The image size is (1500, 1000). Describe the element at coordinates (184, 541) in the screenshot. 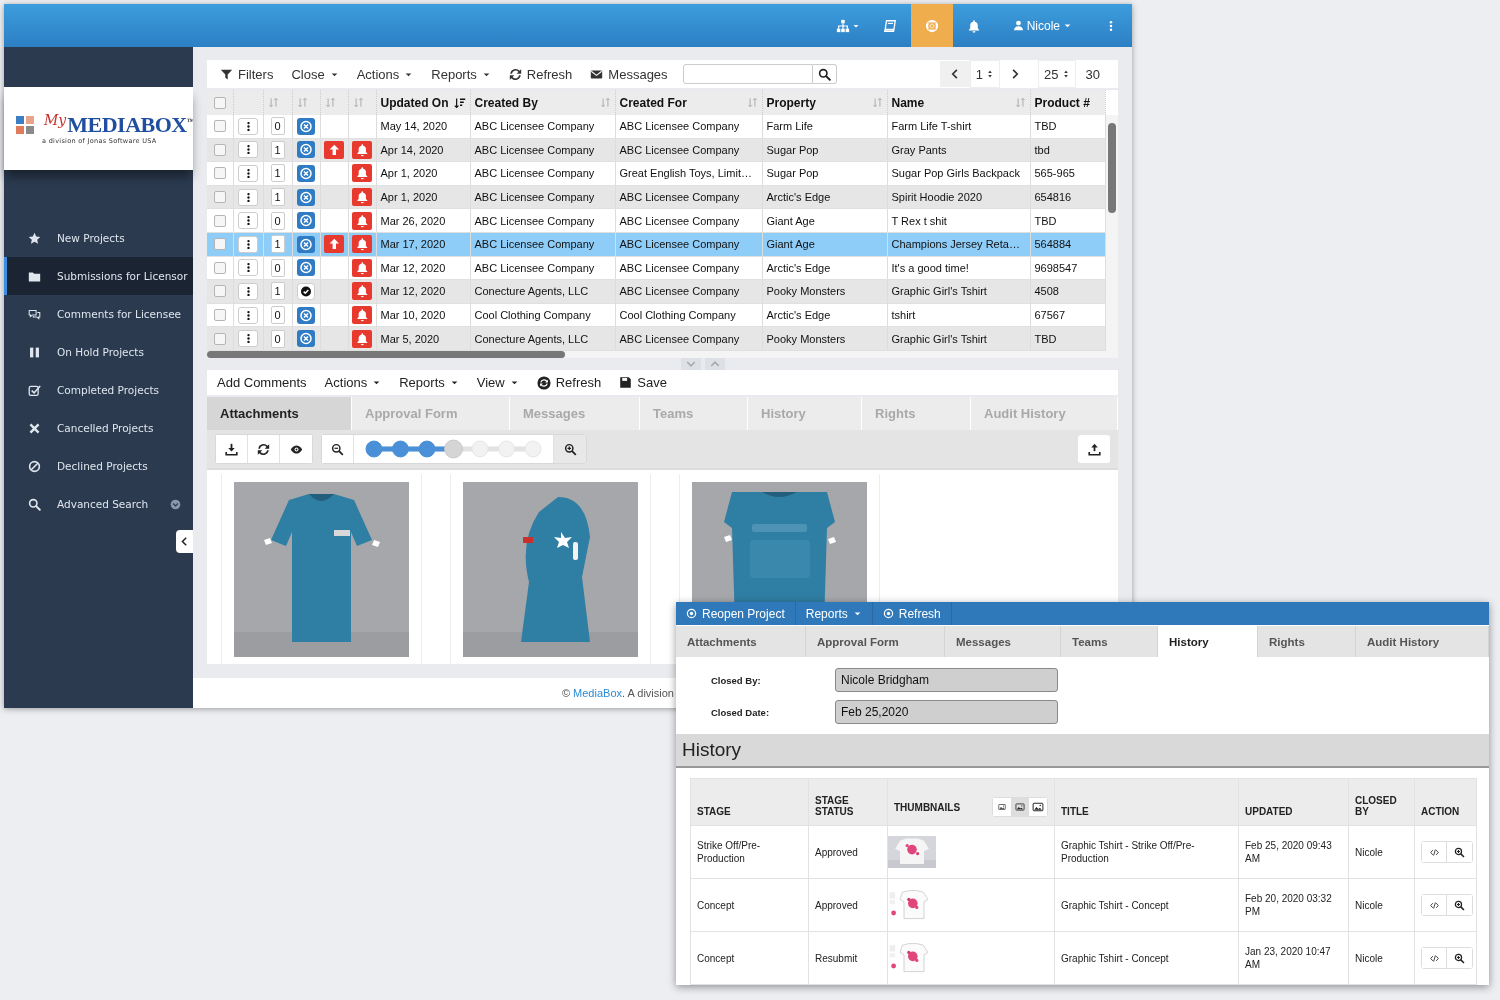

I see `collapse-sidebar-button` at that location.